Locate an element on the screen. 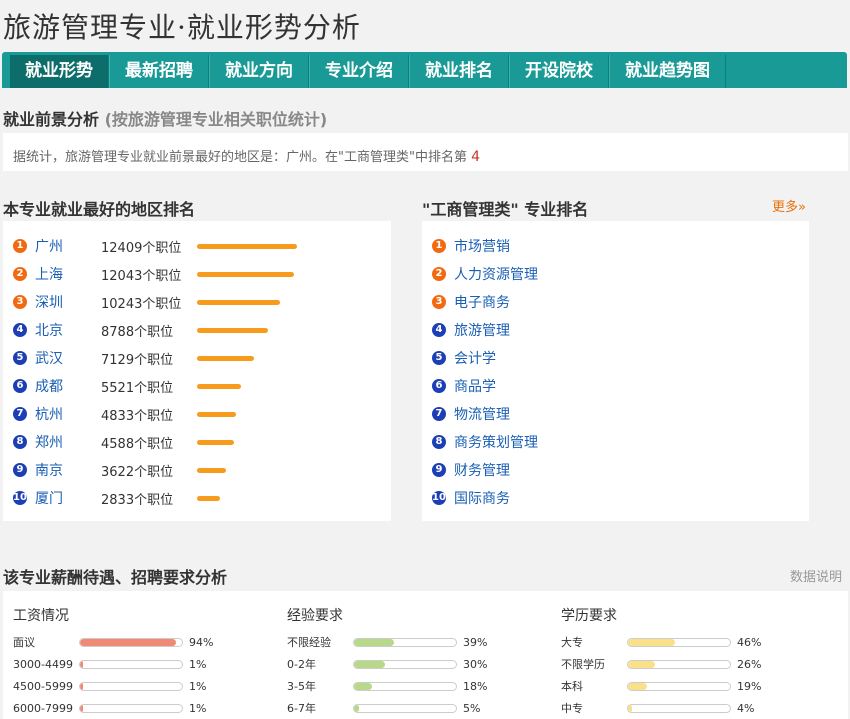  region-rank-row: 10 厦门 2833个职位 is located at coordinates (202, 498).